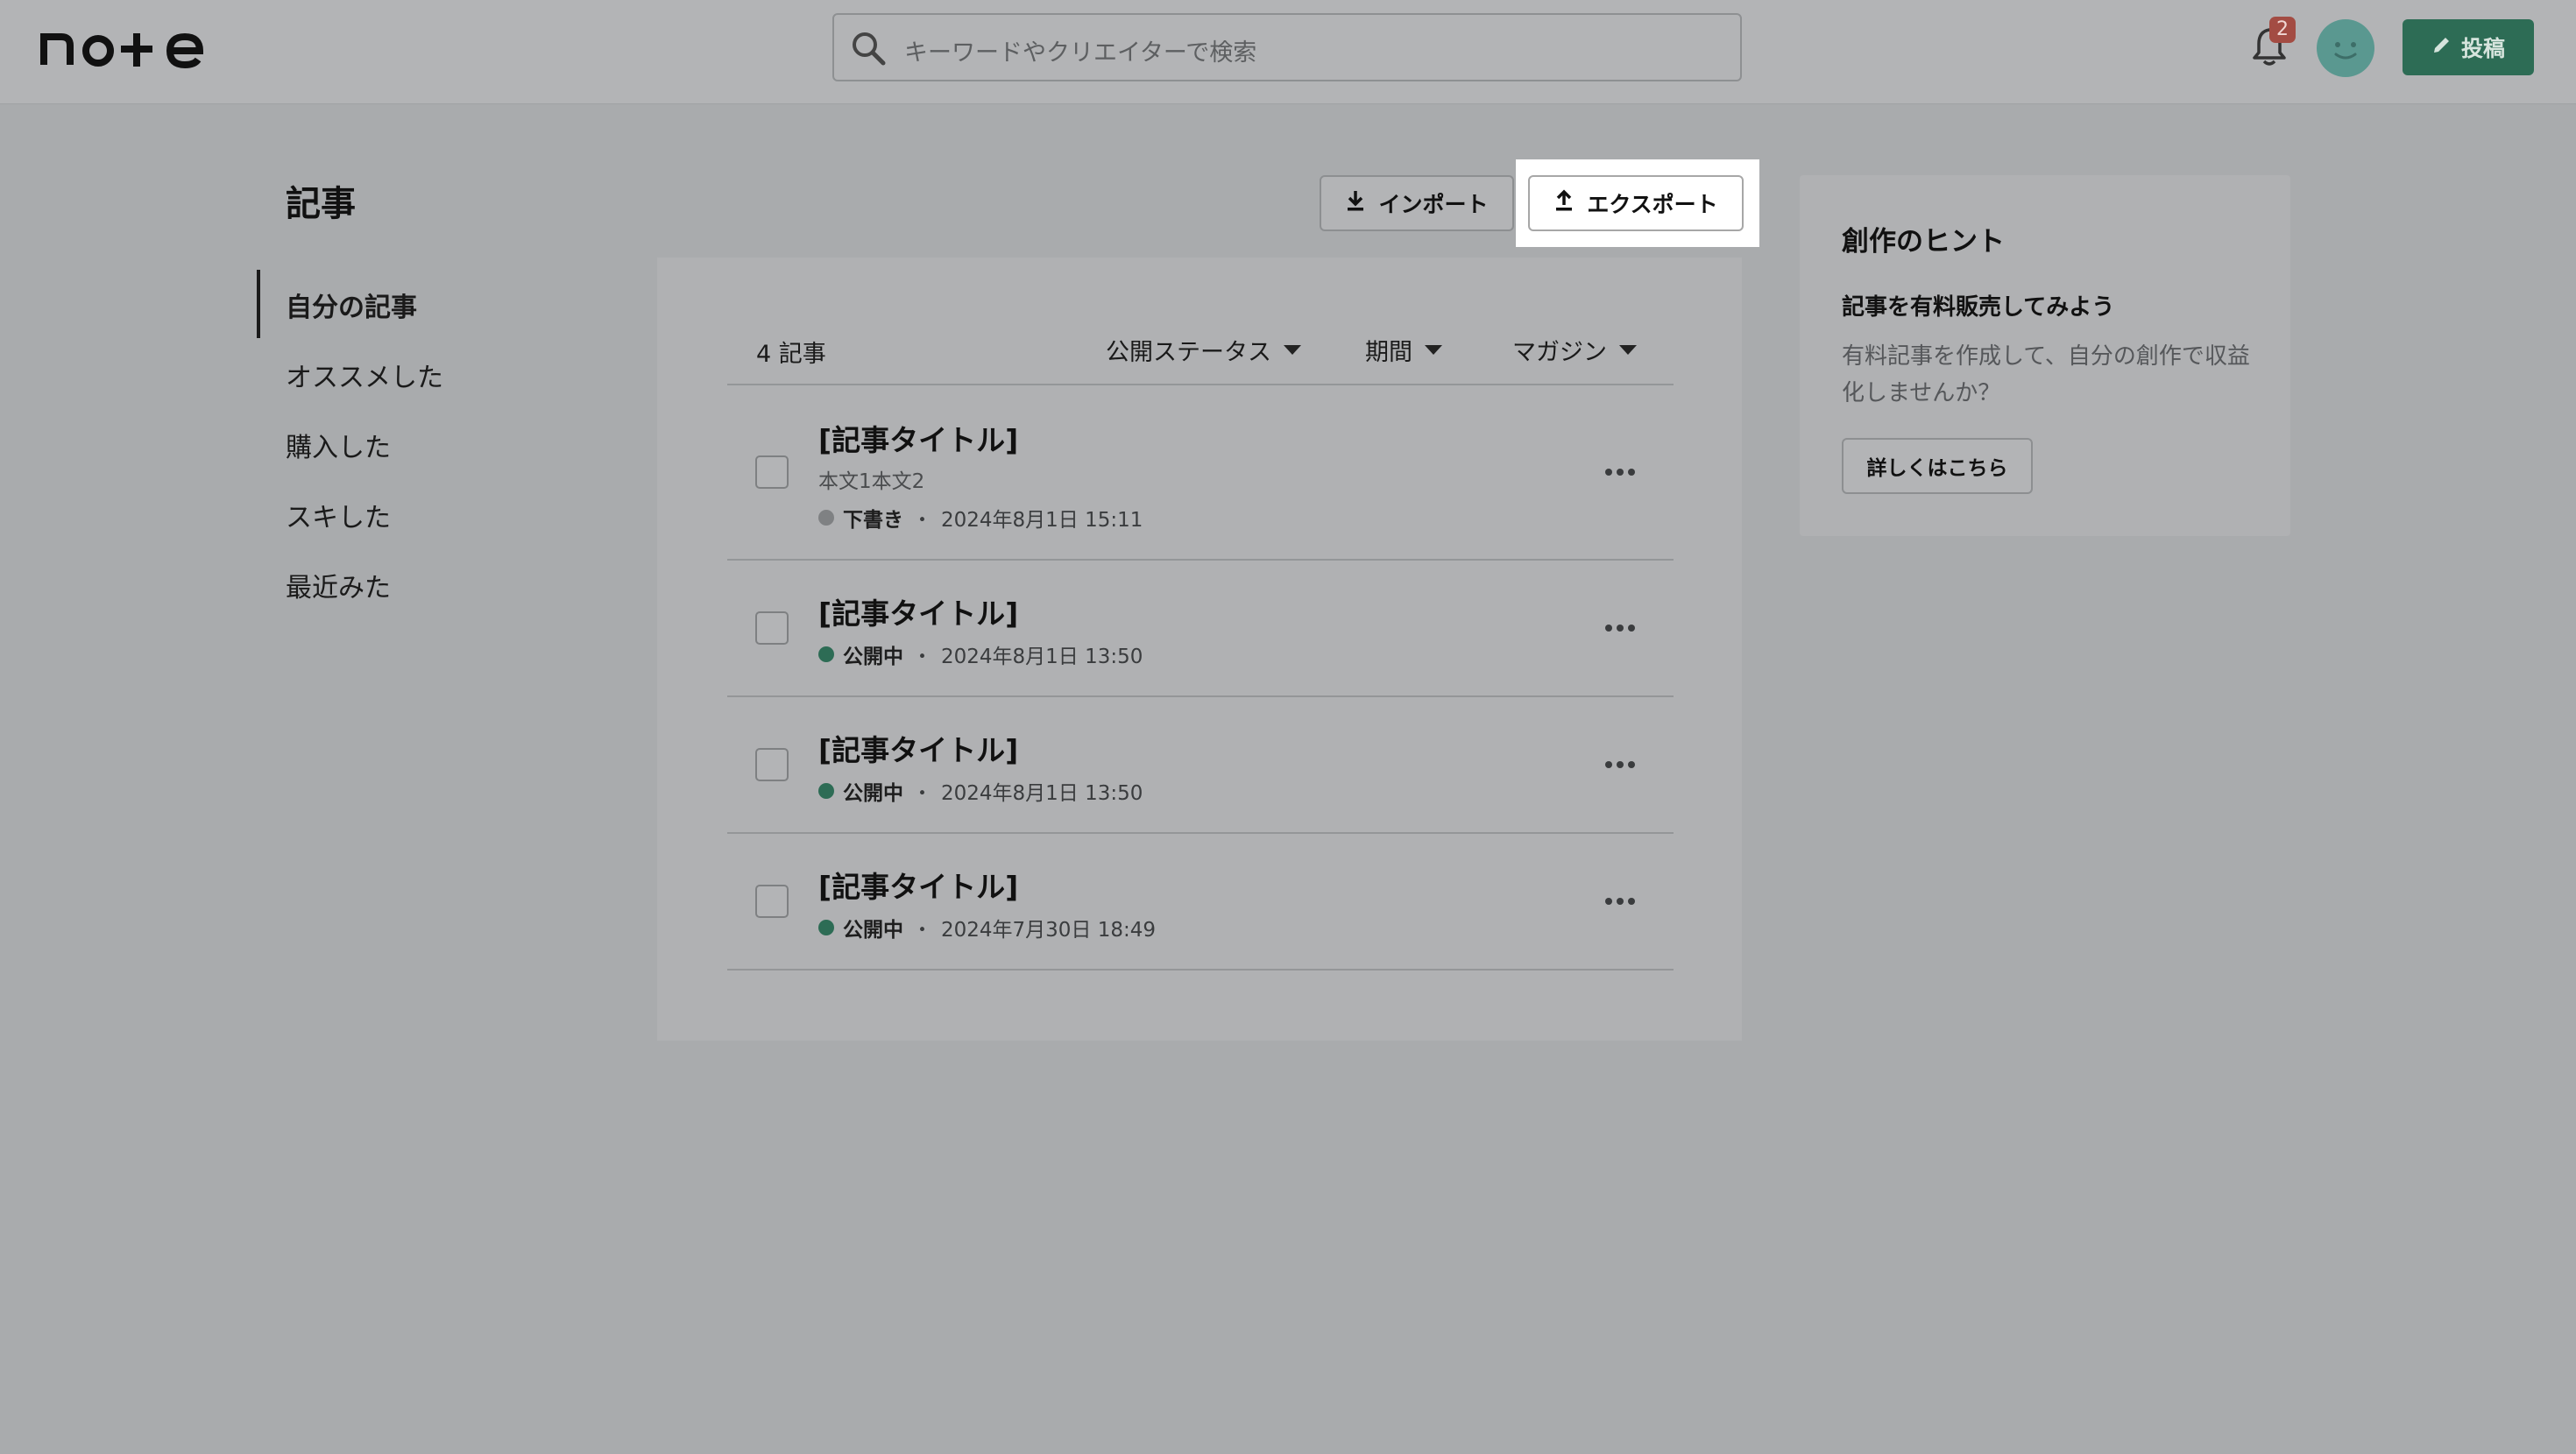  What do you see at coordinates (2046, 374) in the screenshot?
I see `hint-description: 有料記事を作成して、自分の創作で収益化しませんか？` at bounding box center [2046, 374].